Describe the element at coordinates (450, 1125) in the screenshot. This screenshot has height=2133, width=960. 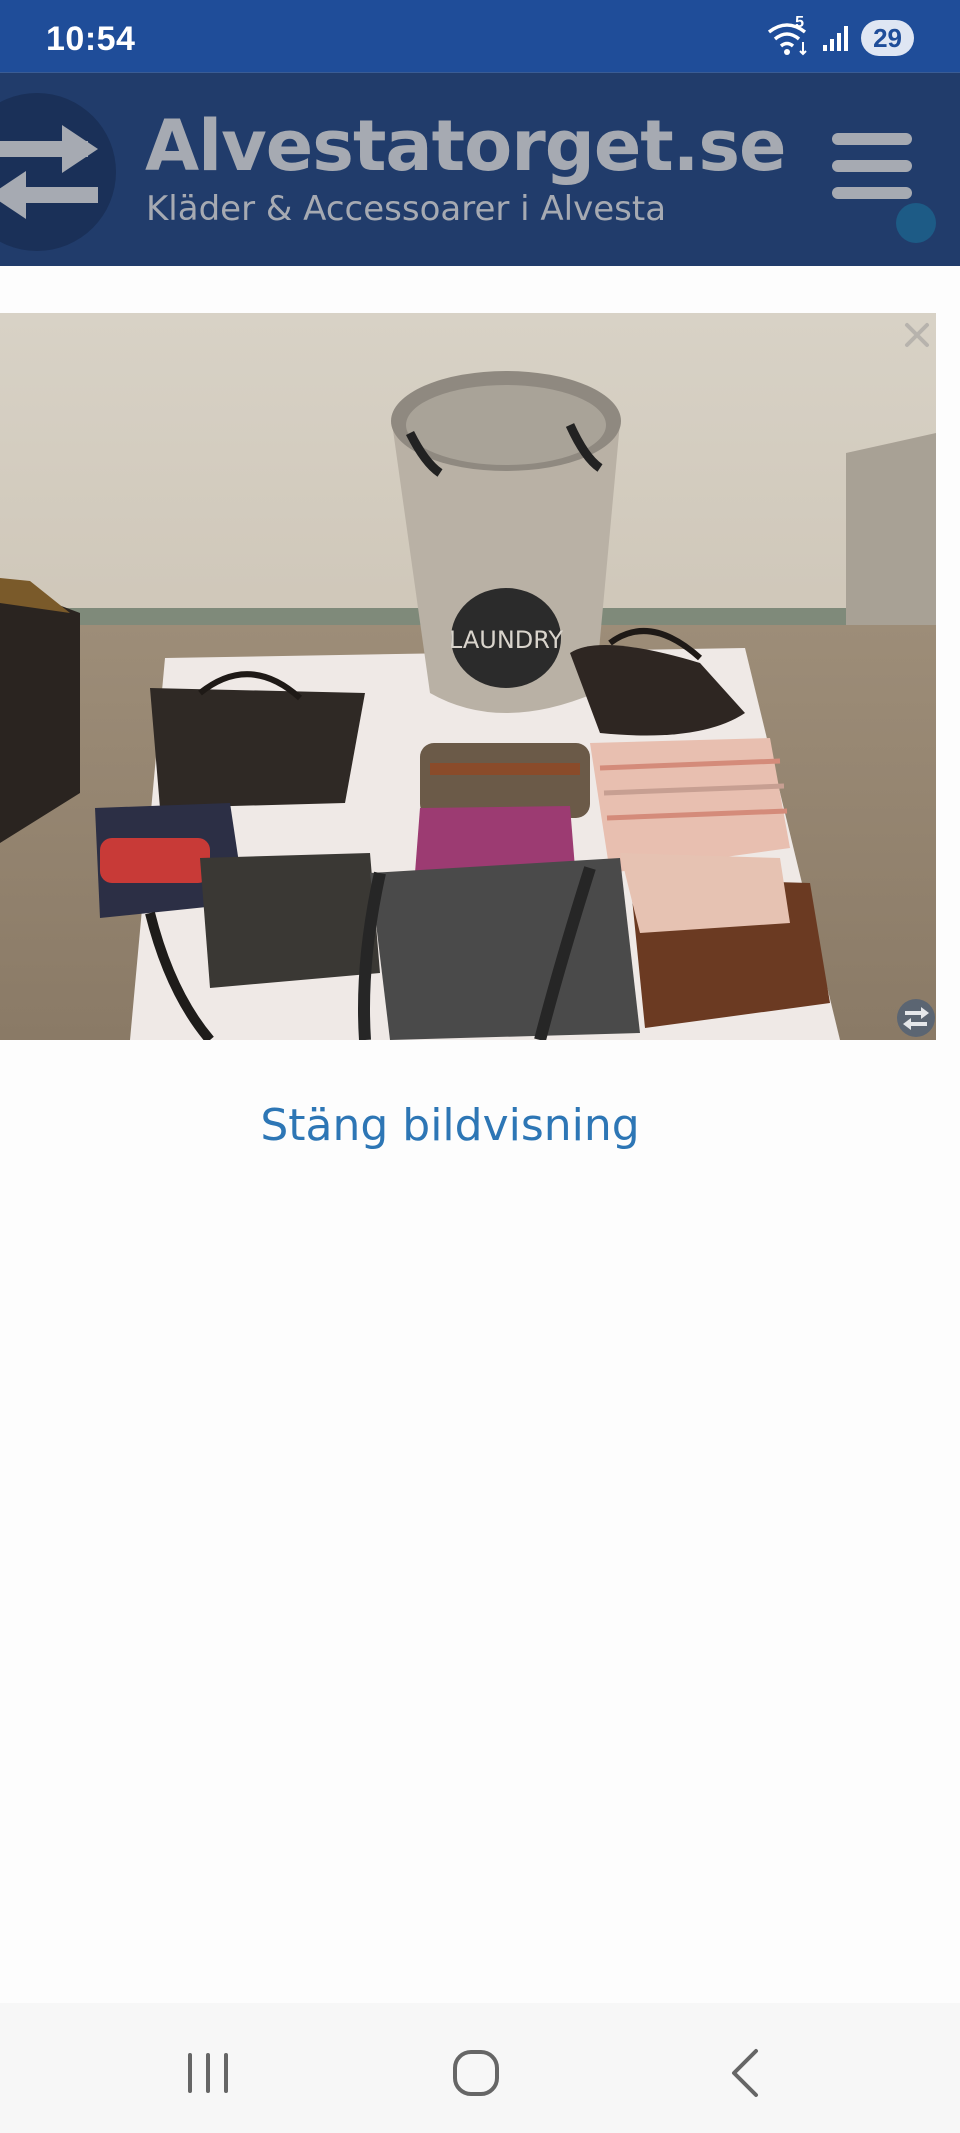
I see `close-gallery-link: Stäng bildvisning` at that location.